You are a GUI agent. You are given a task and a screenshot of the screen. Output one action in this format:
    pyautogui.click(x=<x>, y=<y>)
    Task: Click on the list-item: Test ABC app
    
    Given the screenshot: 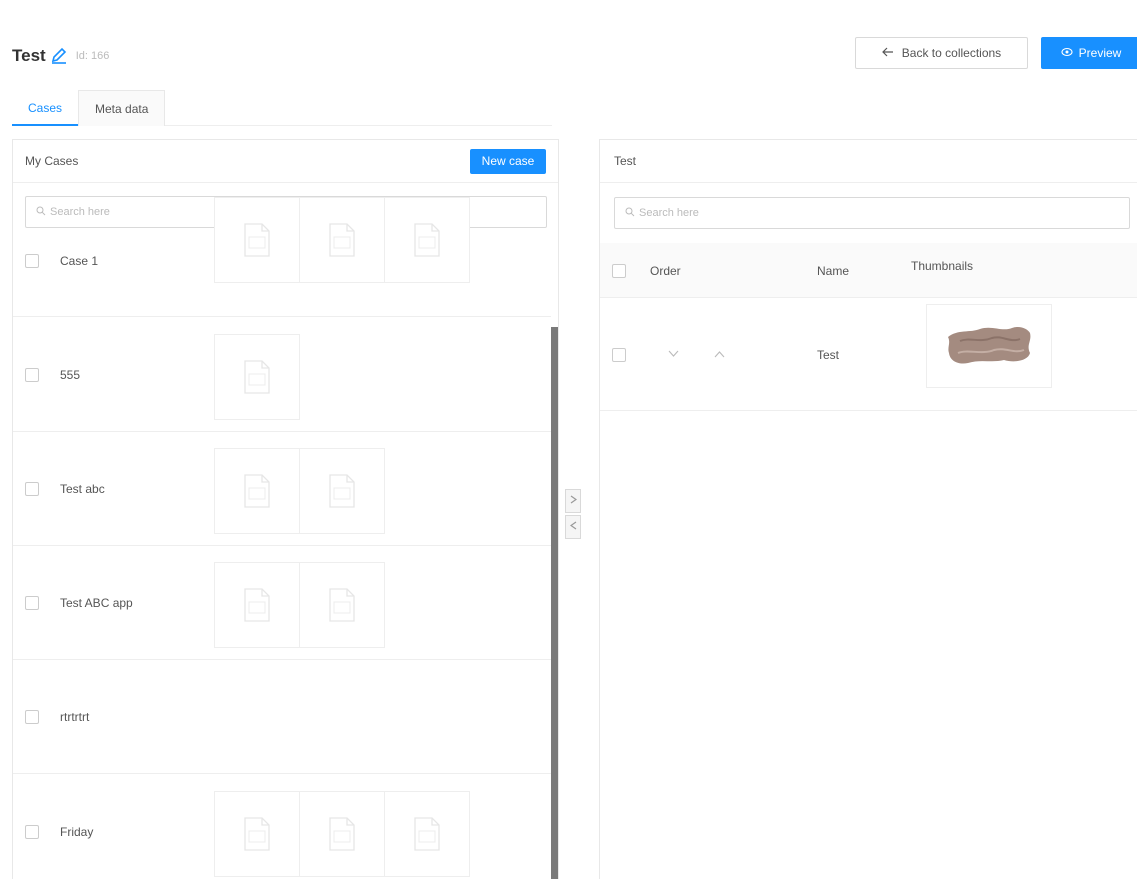 What is the action you would take?
    pyautogui.click(x=282, y=603)
    